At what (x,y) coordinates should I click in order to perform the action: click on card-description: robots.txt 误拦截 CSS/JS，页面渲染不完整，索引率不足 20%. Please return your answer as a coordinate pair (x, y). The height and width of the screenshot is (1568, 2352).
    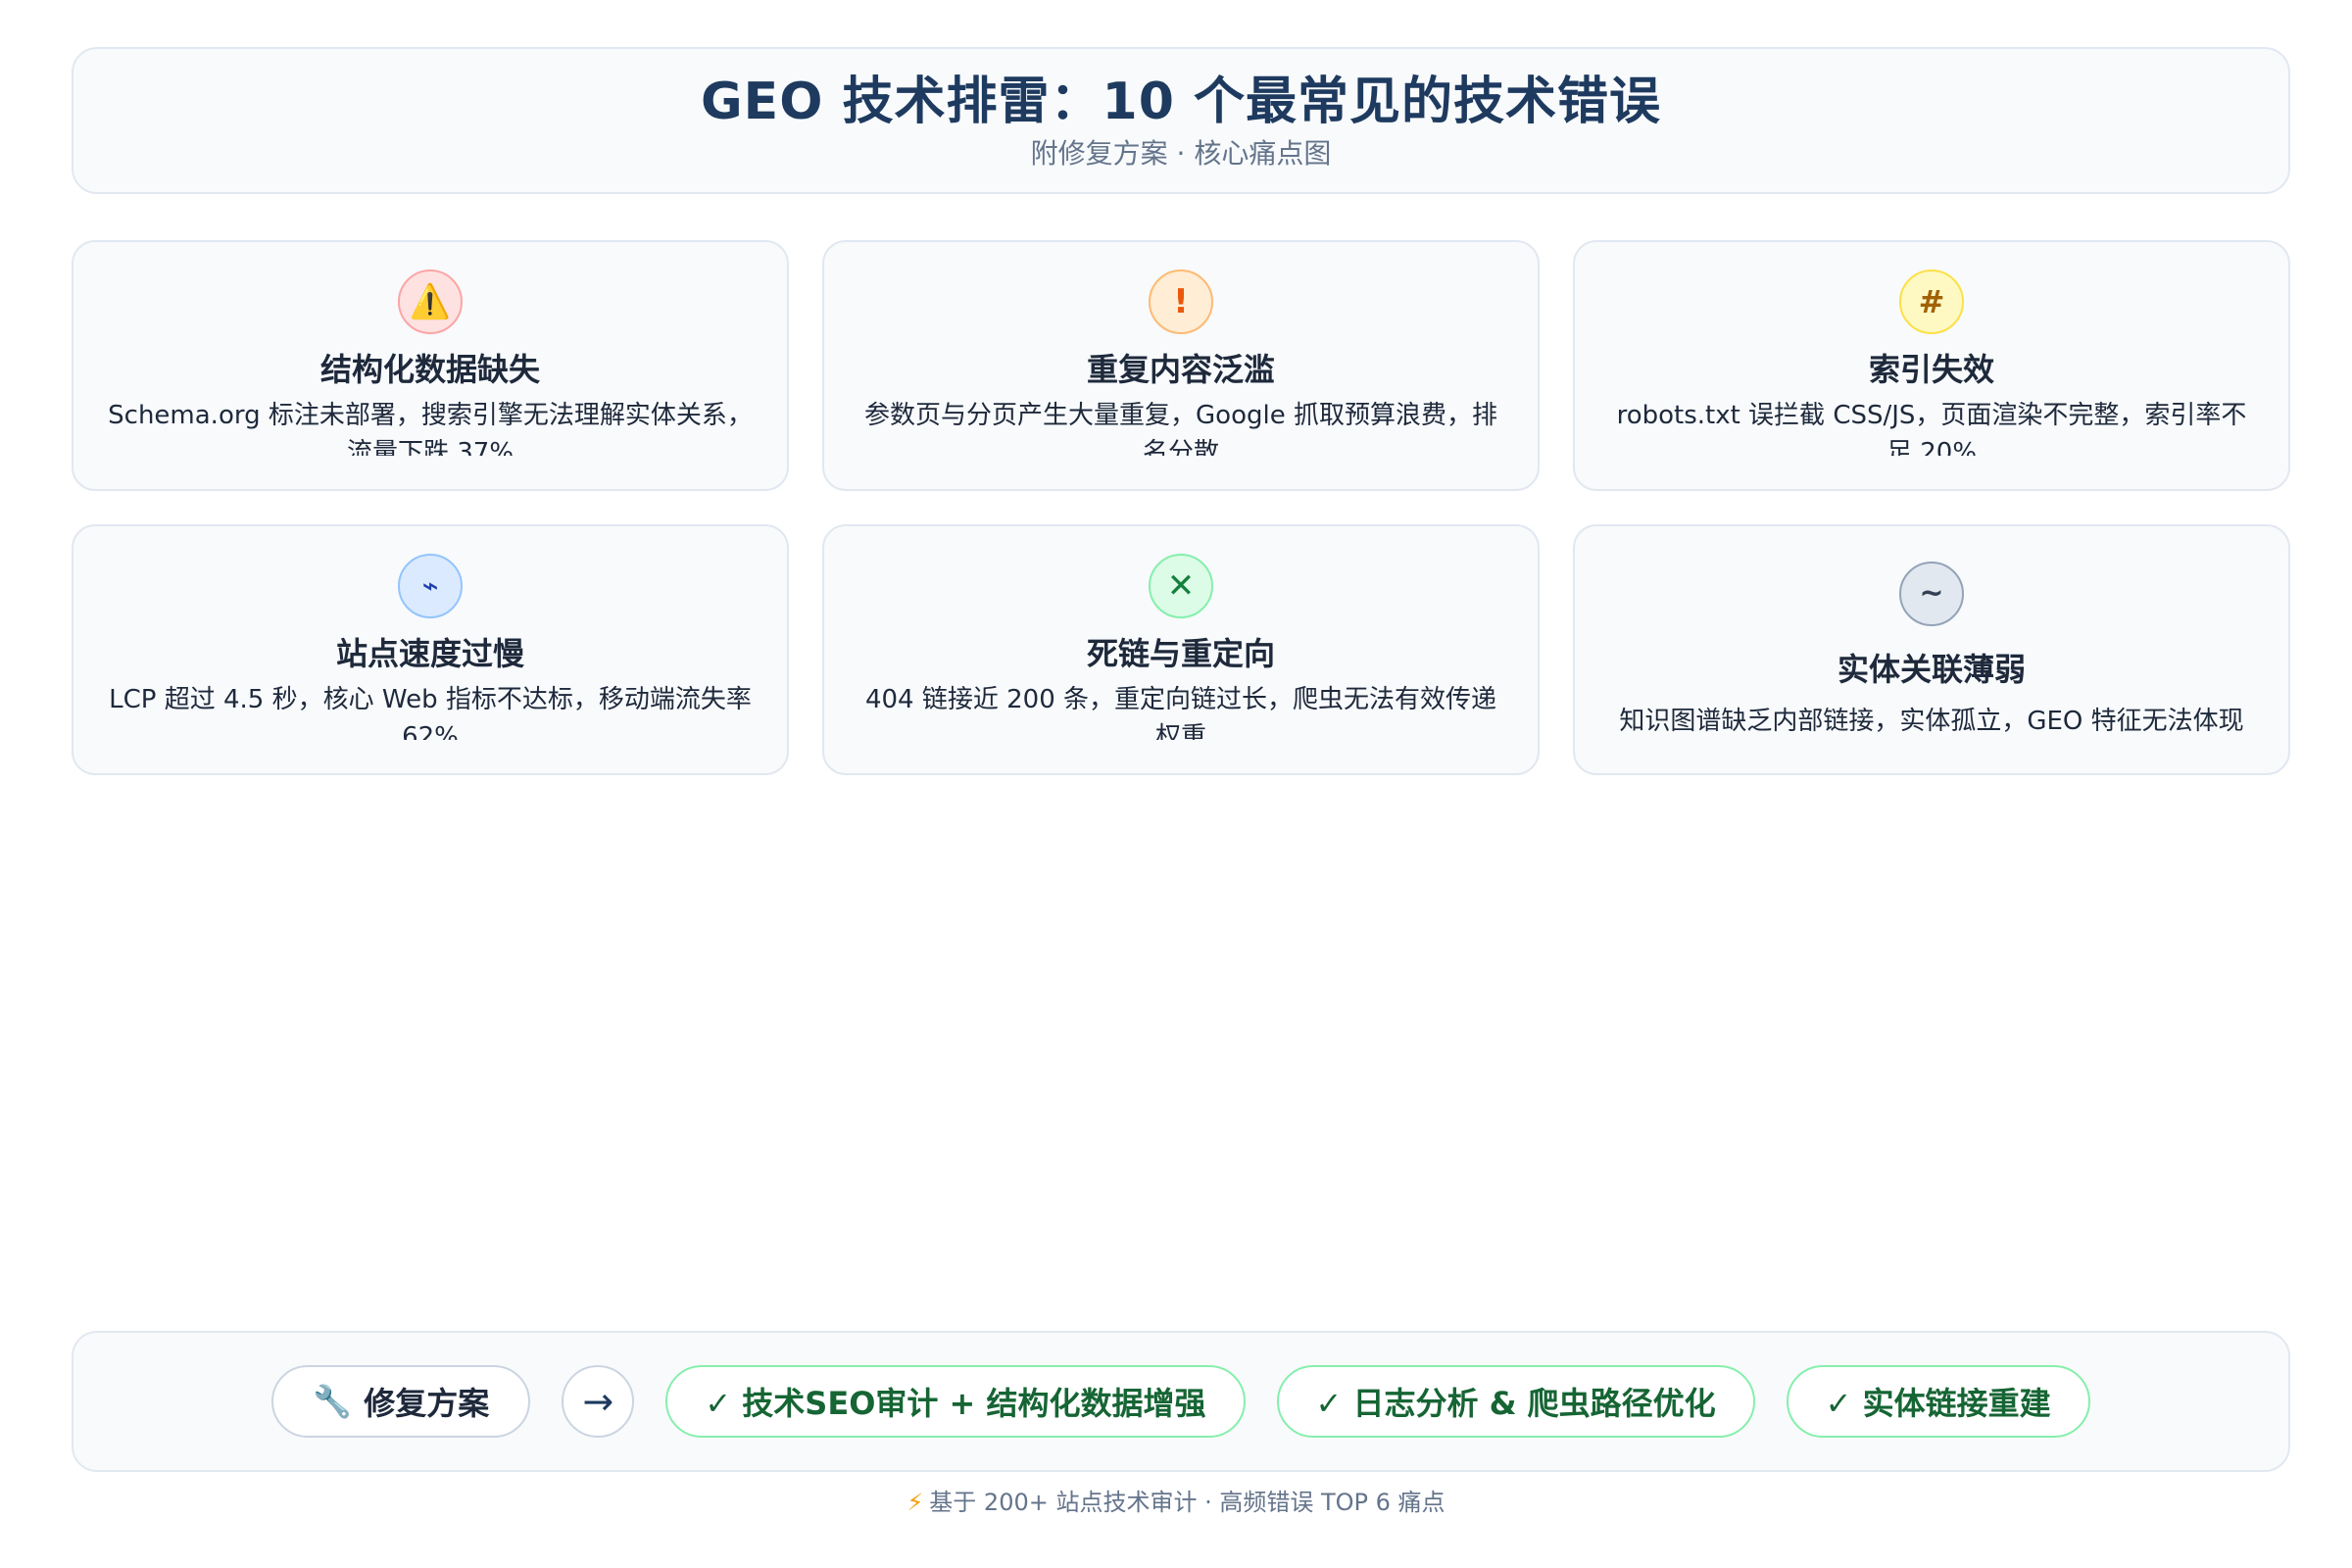
    Looking at the image, I should click on (1931, 428).